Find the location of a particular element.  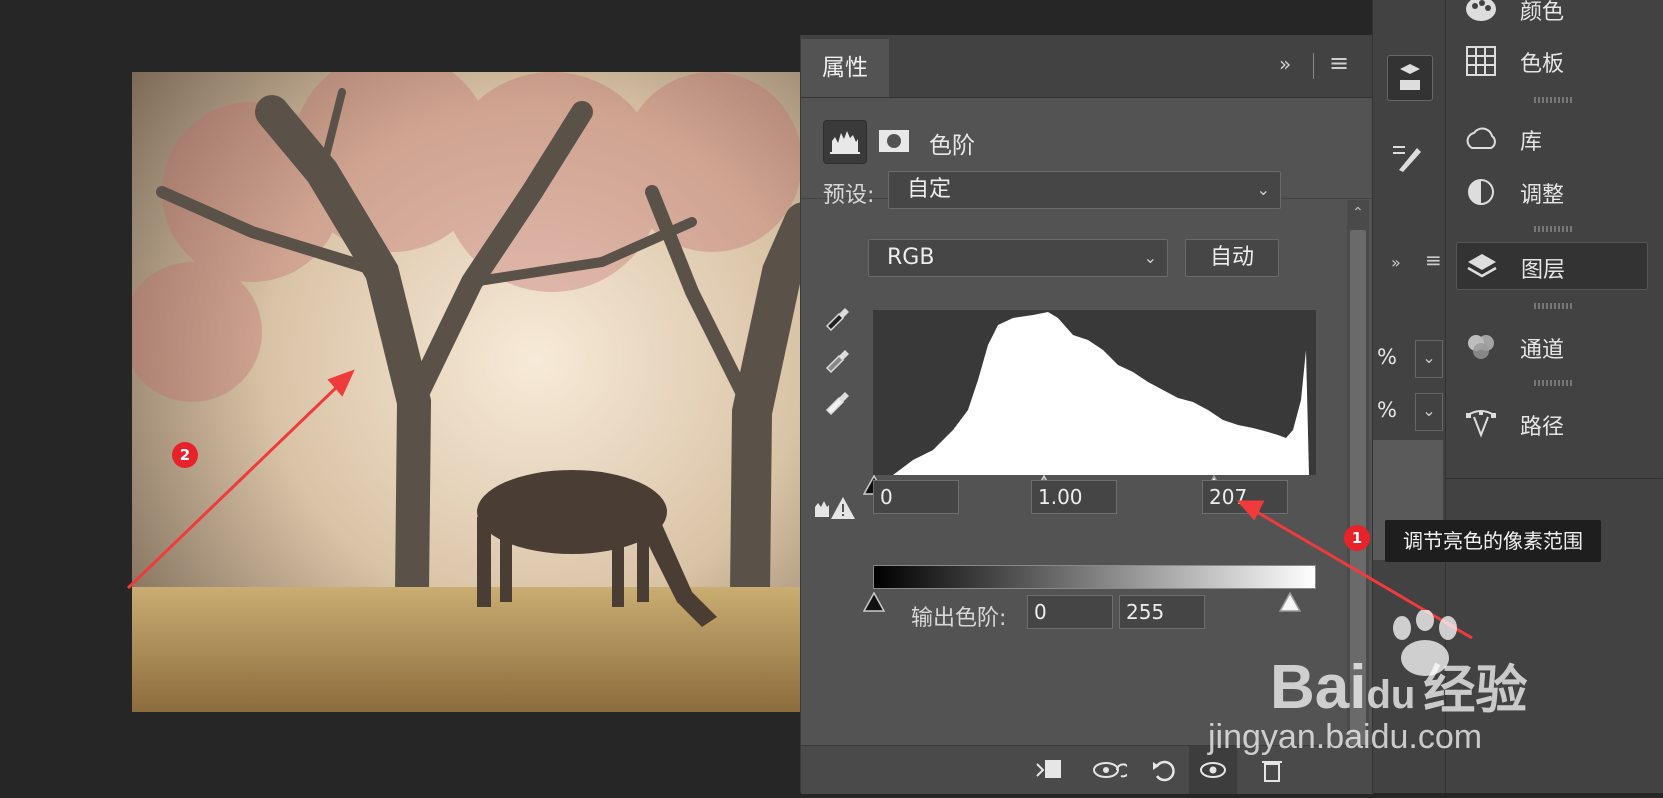

annotation-marker-1: 1 is located at coordinates (1357, 538).